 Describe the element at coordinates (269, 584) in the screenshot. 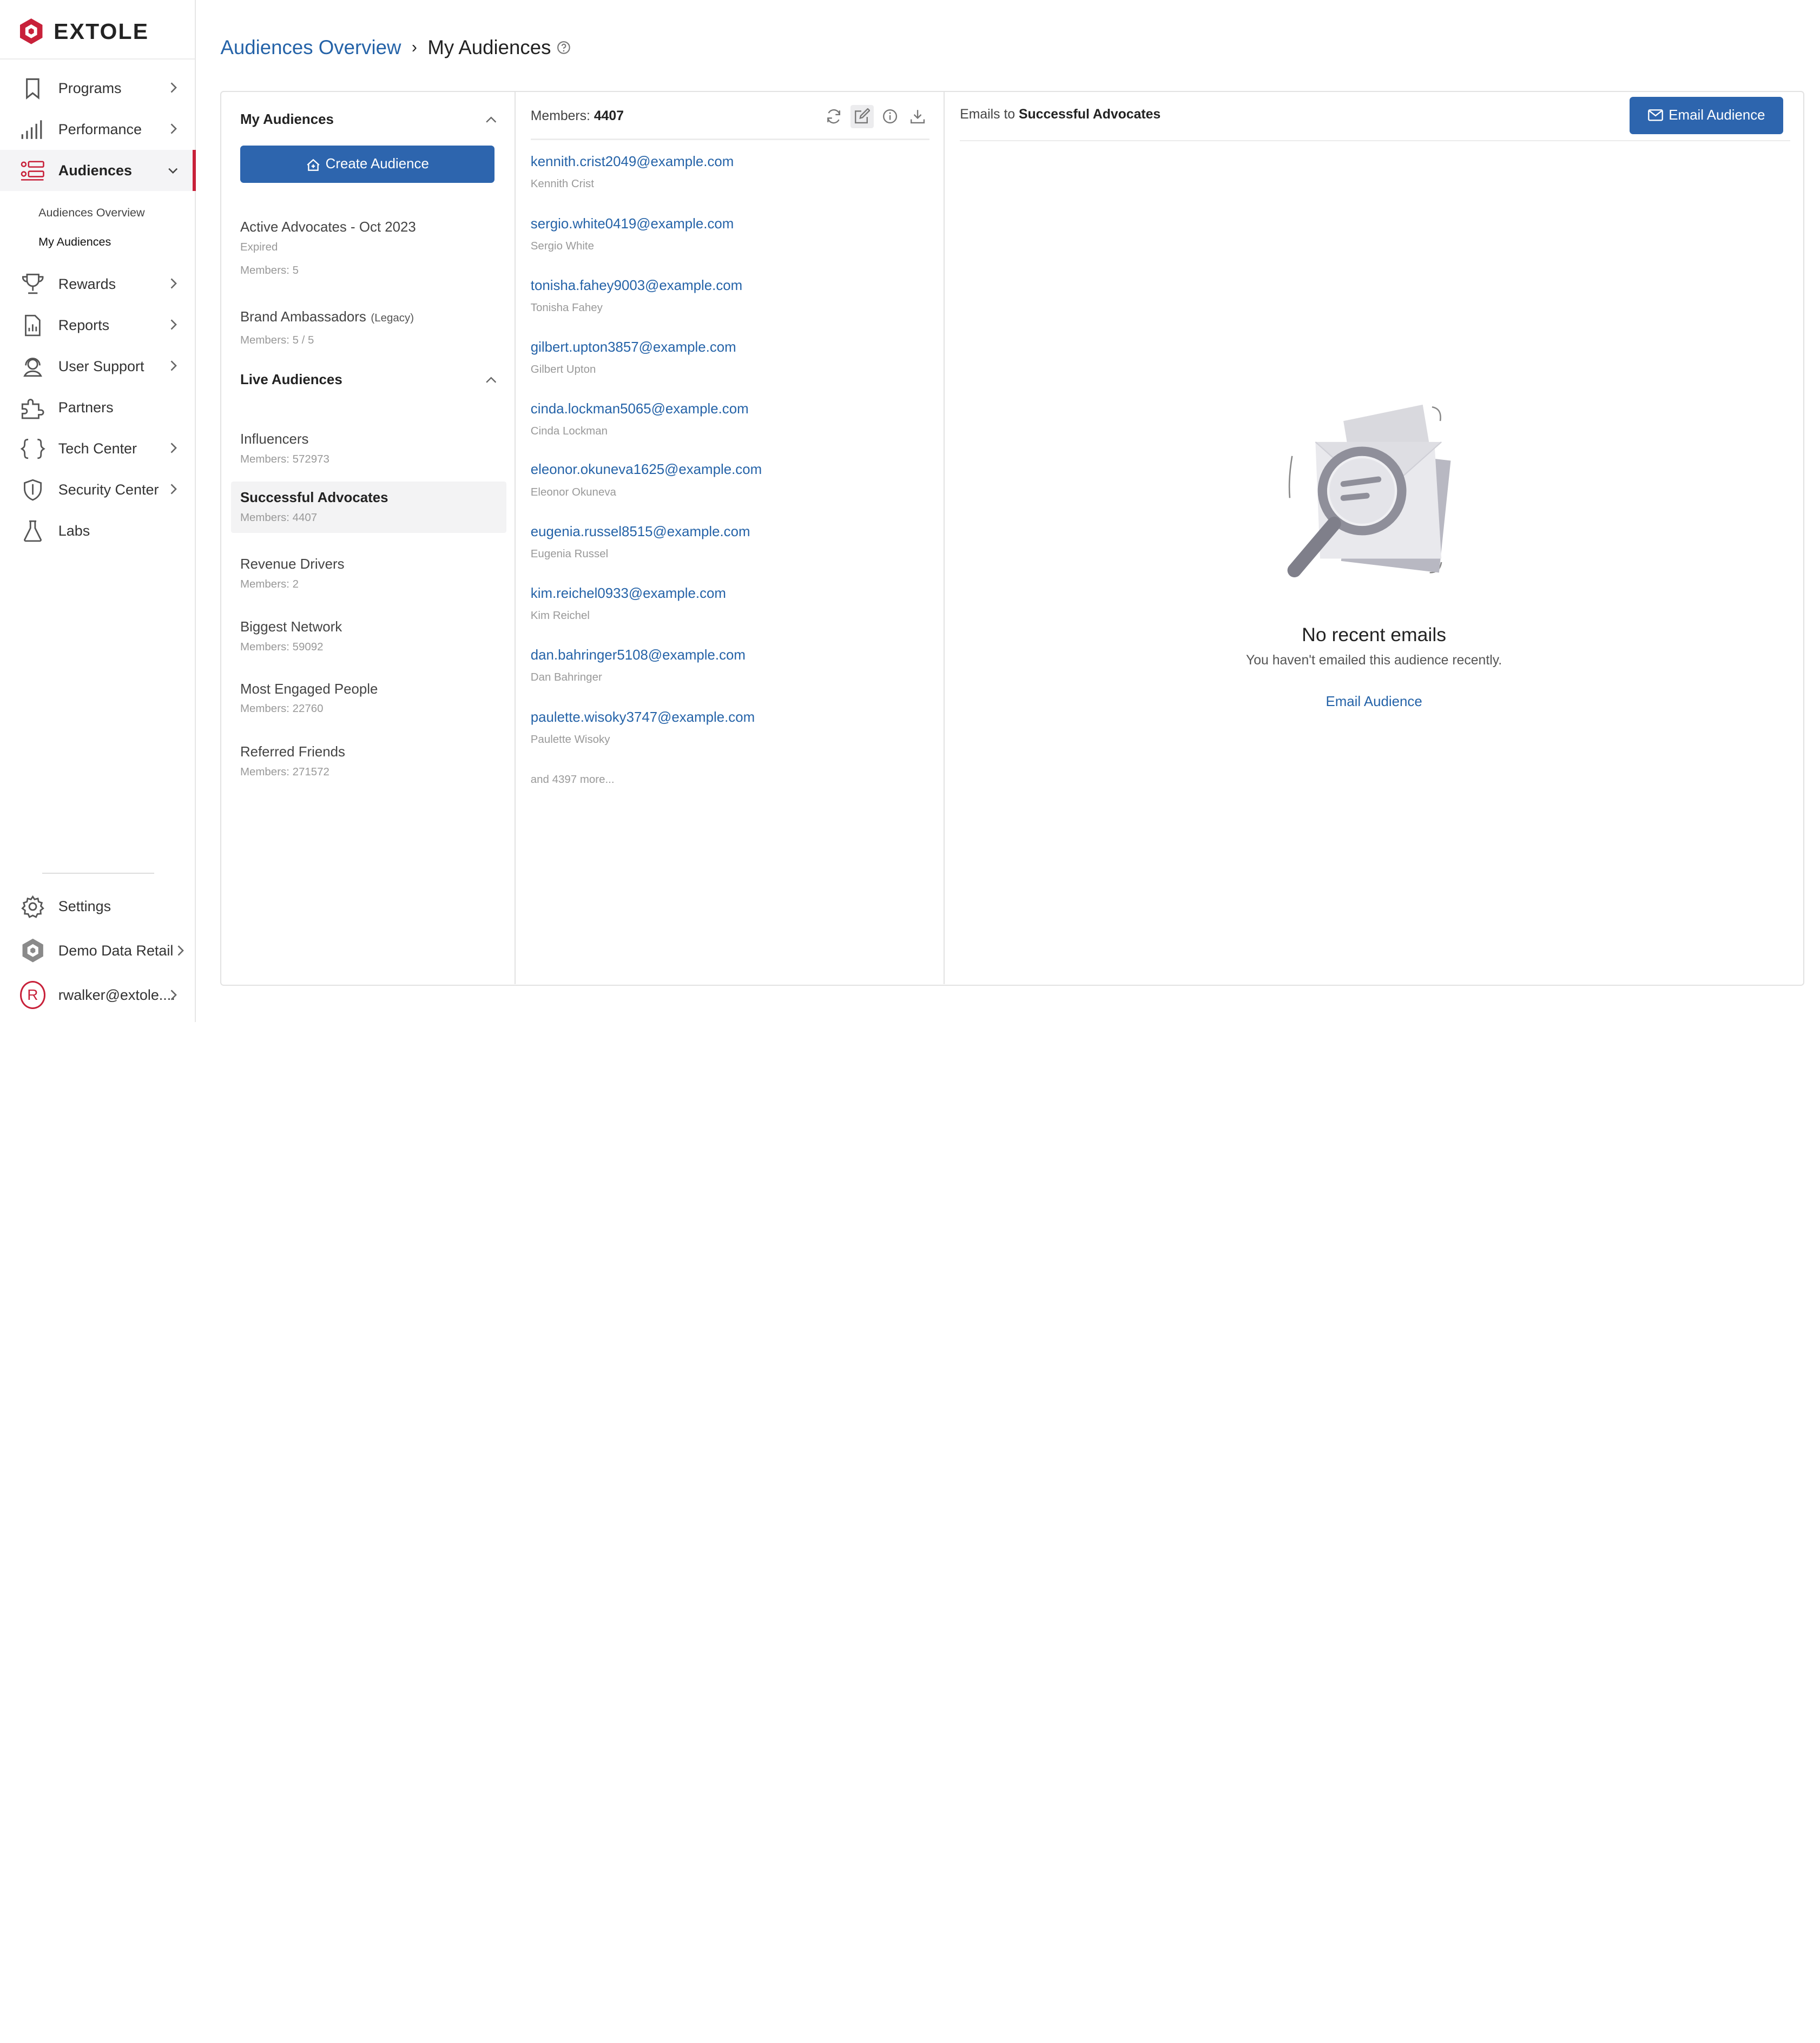

I see `audience-members: Members: 2` at that location.